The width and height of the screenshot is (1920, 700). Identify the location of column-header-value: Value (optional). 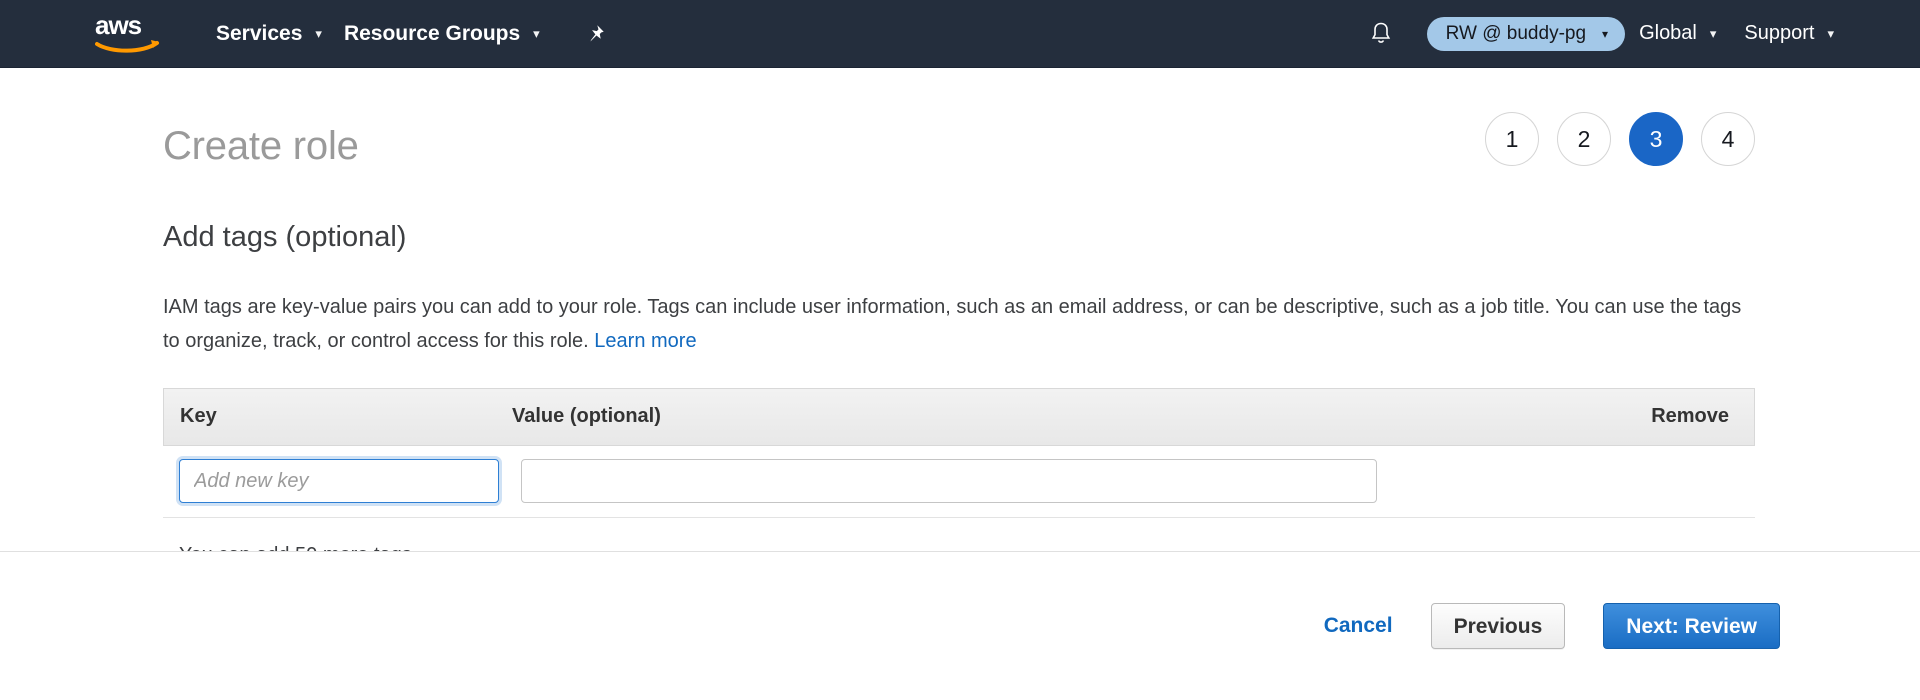
(586, 416).